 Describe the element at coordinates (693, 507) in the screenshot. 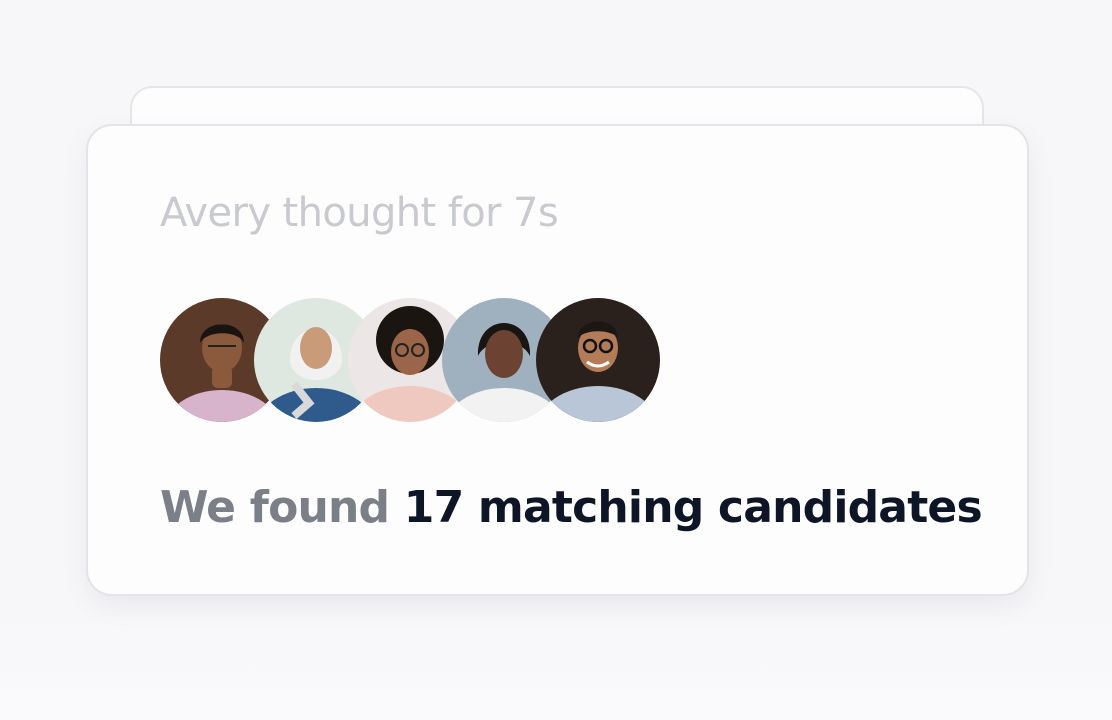

I see `matching-candidates-count: 17 matching candidates` at that location.